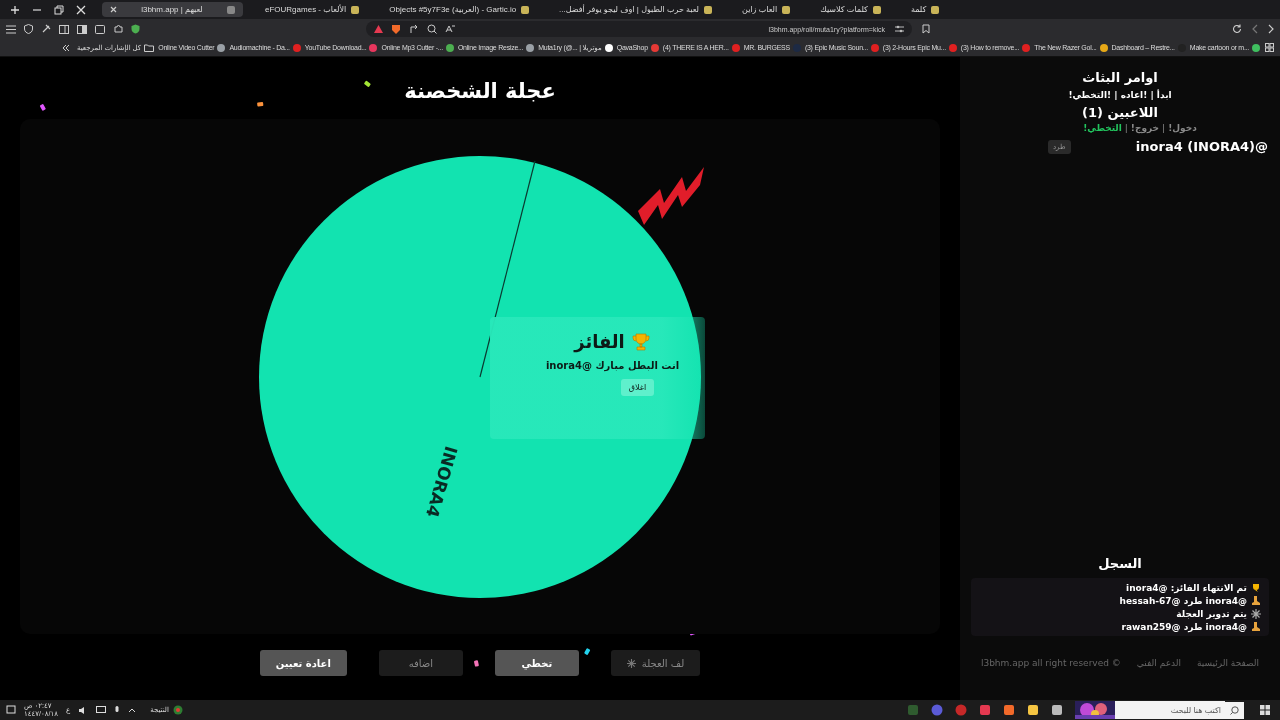  I want to click on close-button: اغلاق, so click(637, 387).